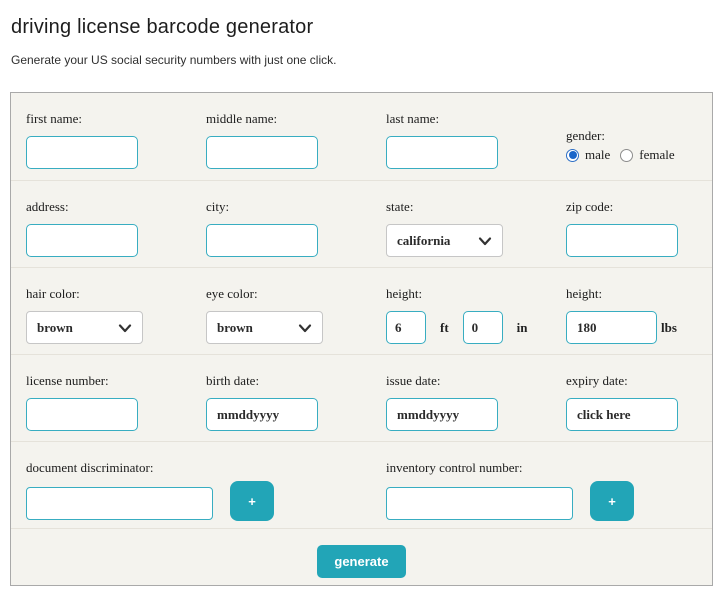  Describe the element at coordinates (622, 414) in the screenshot. I see `expiry-date-input` at that location.